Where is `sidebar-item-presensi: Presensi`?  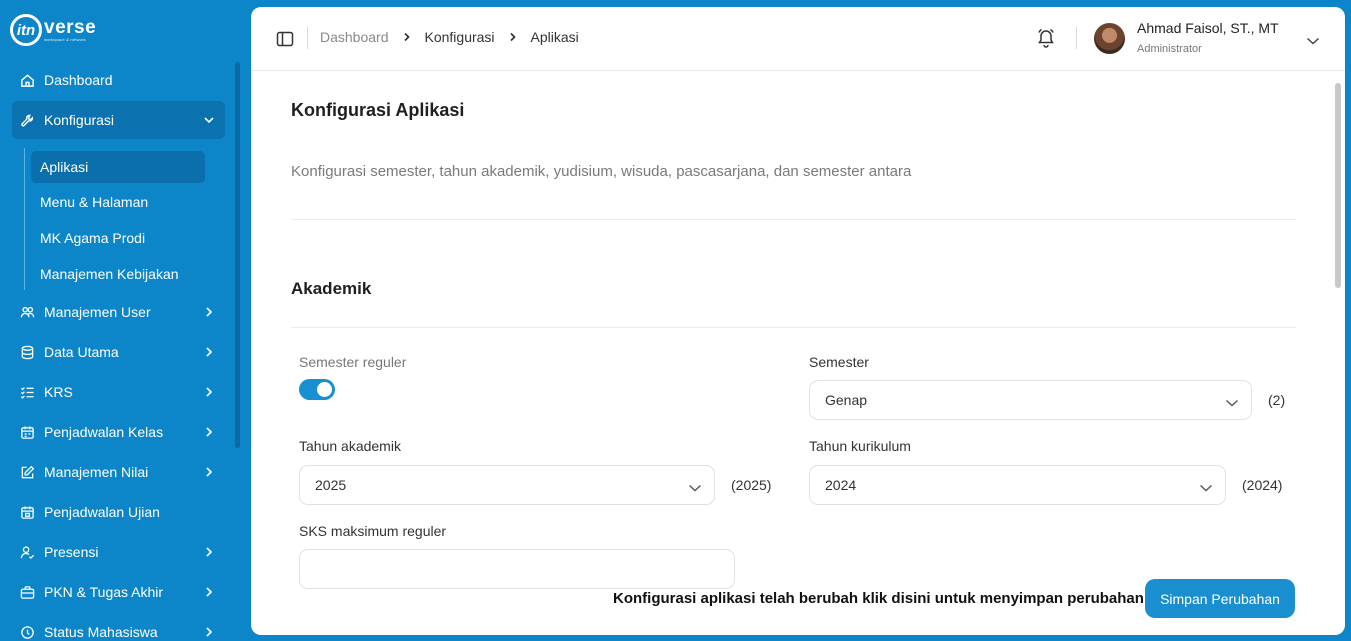
sidebar-item-presensi: Presensi is located at coordinates (118, 552).